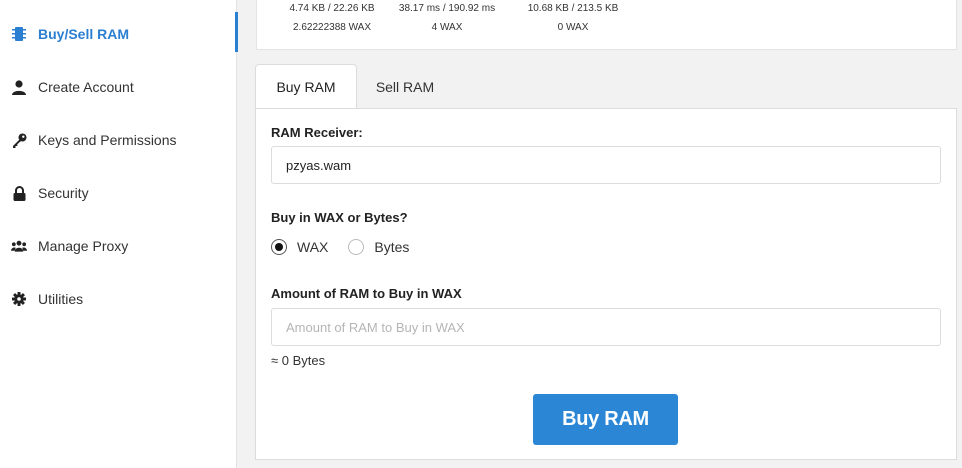  I want to click on wax-radio, so click(279, 247).